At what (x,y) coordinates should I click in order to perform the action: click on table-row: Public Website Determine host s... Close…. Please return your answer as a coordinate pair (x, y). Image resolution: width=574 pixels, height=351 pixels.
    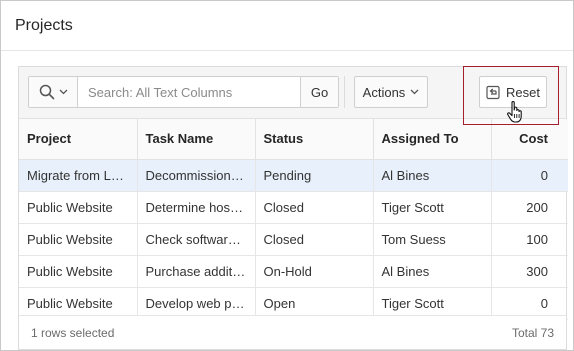
    Looking at the image, I should click on (293, 207).